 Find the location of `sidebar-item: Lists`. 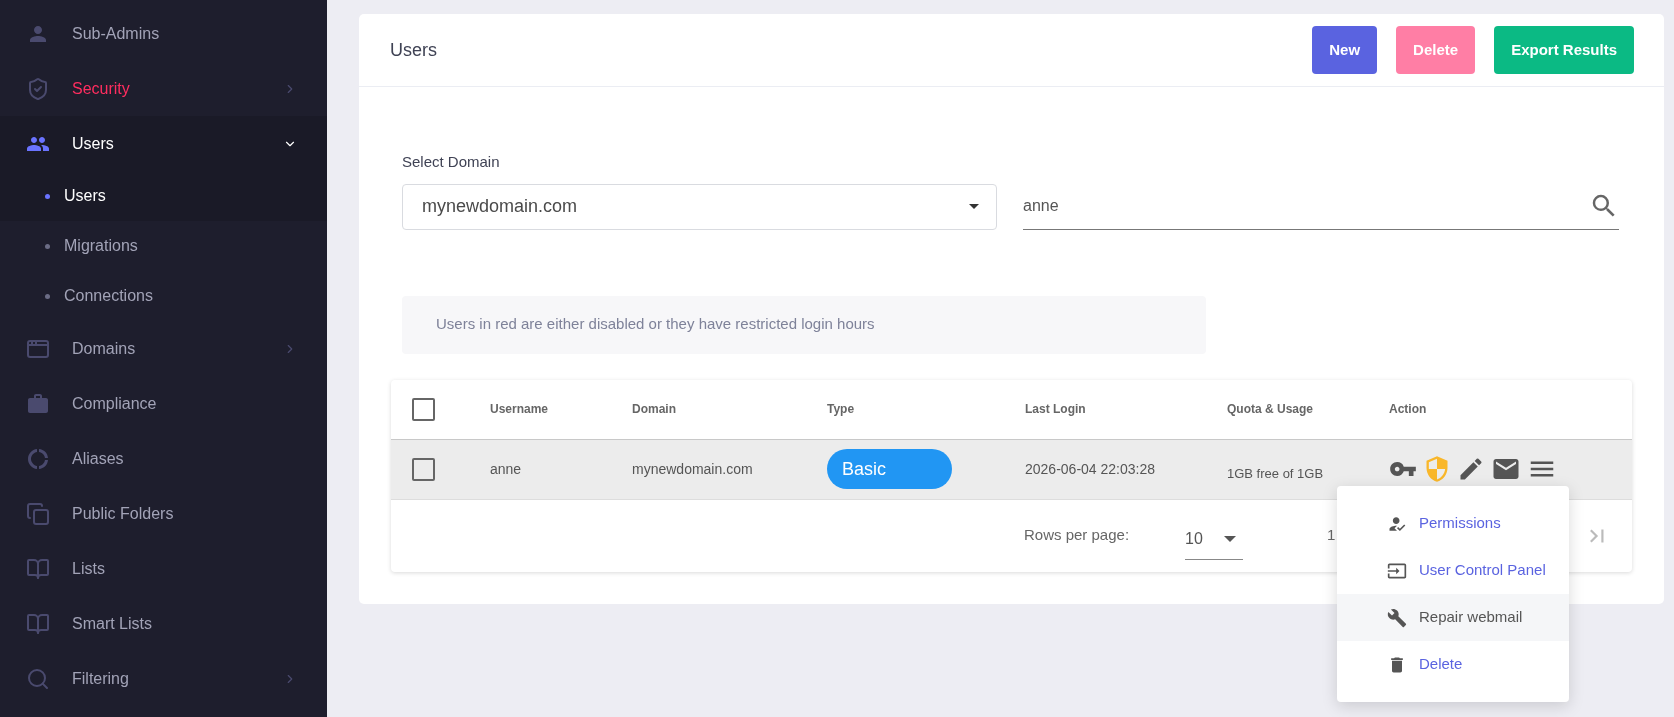

sidebar-item: Lists is located at coordinates (163, 568).